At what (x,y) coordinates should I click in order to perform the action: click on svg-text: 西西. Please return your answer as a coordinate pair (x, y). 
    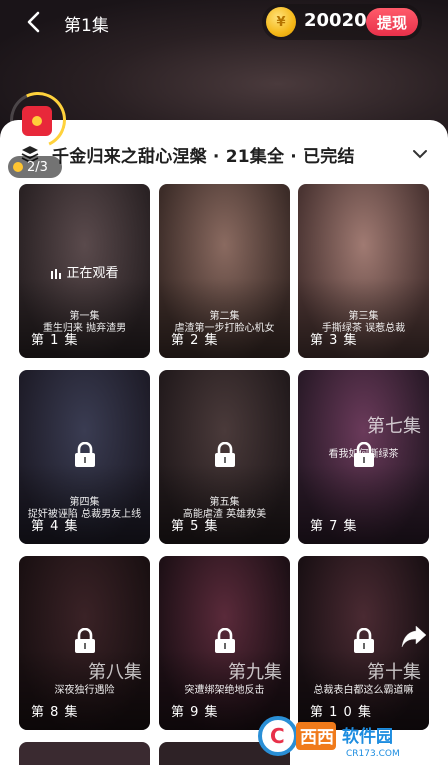
    Looking at the image, I should click on (317, 738).